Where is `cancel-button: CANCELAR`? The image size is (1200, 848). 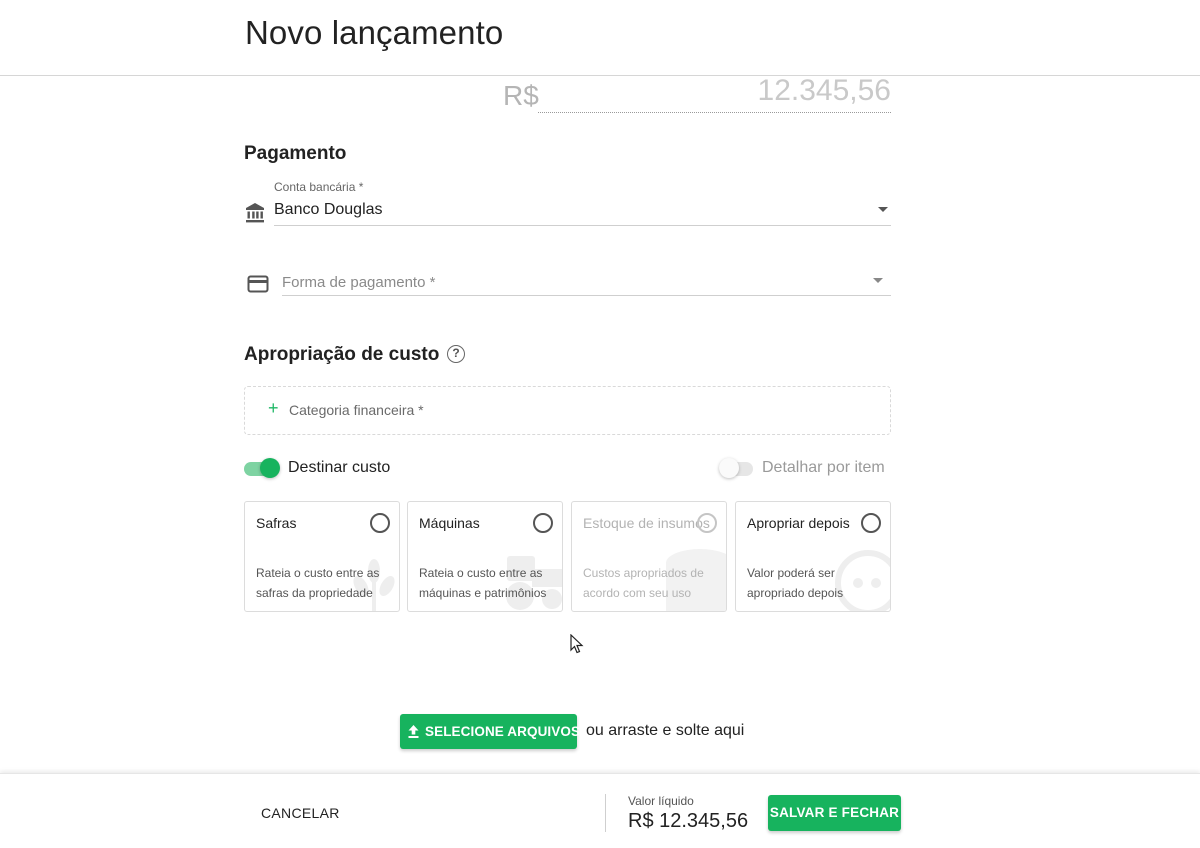 cancel-button: CANCELAR is located at coordinates (300, 813).